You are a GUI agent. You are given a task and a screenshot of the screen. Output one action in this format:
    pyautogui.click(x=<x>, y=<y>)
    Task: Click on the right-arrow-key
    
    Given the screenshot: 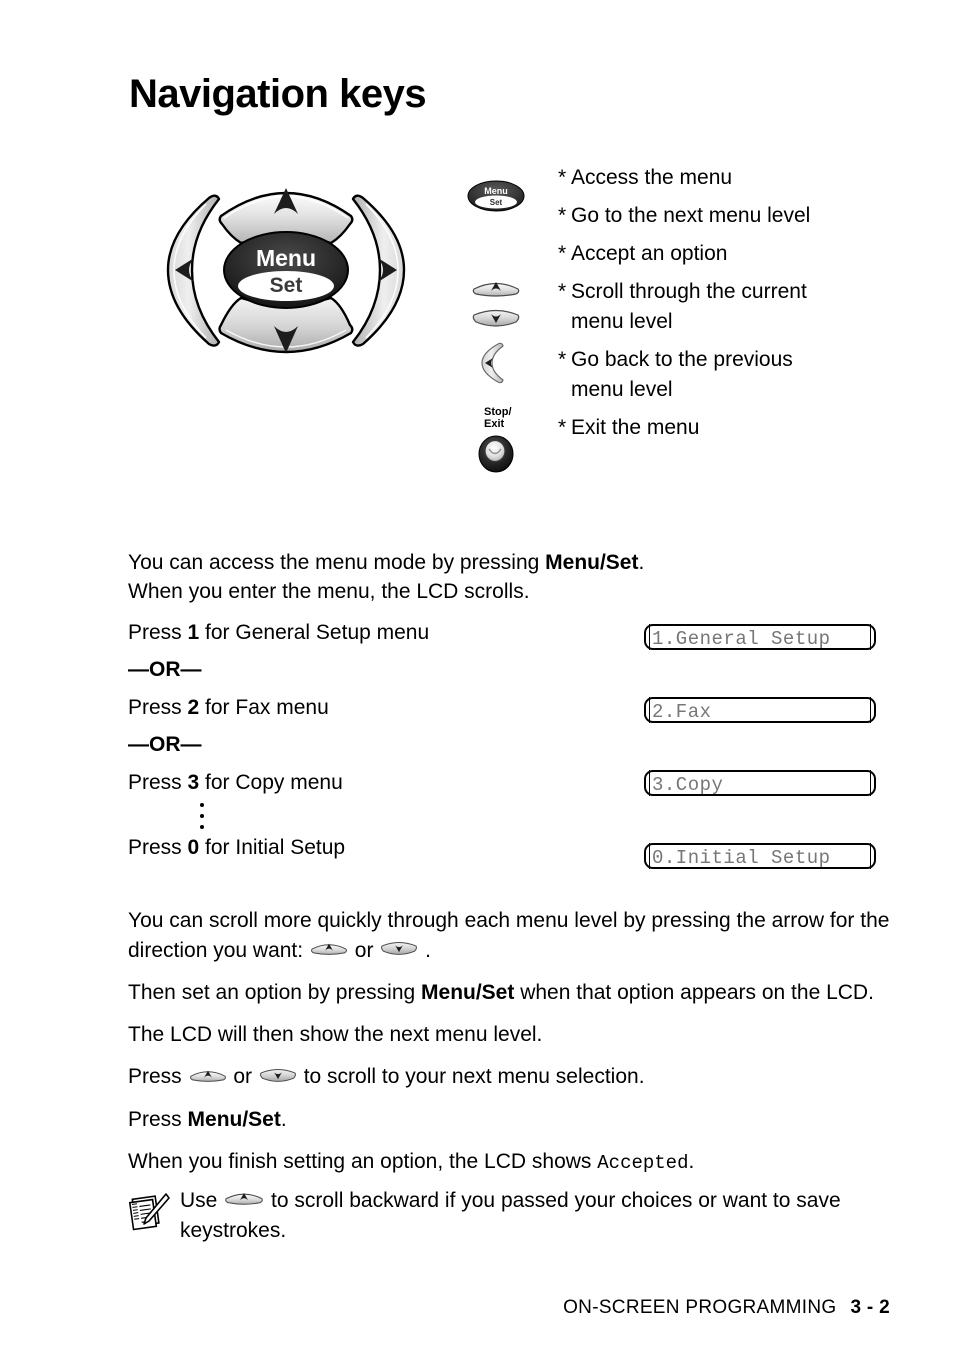 What is the action you would take?
    pyautogui.click(x=378, y=270)
    